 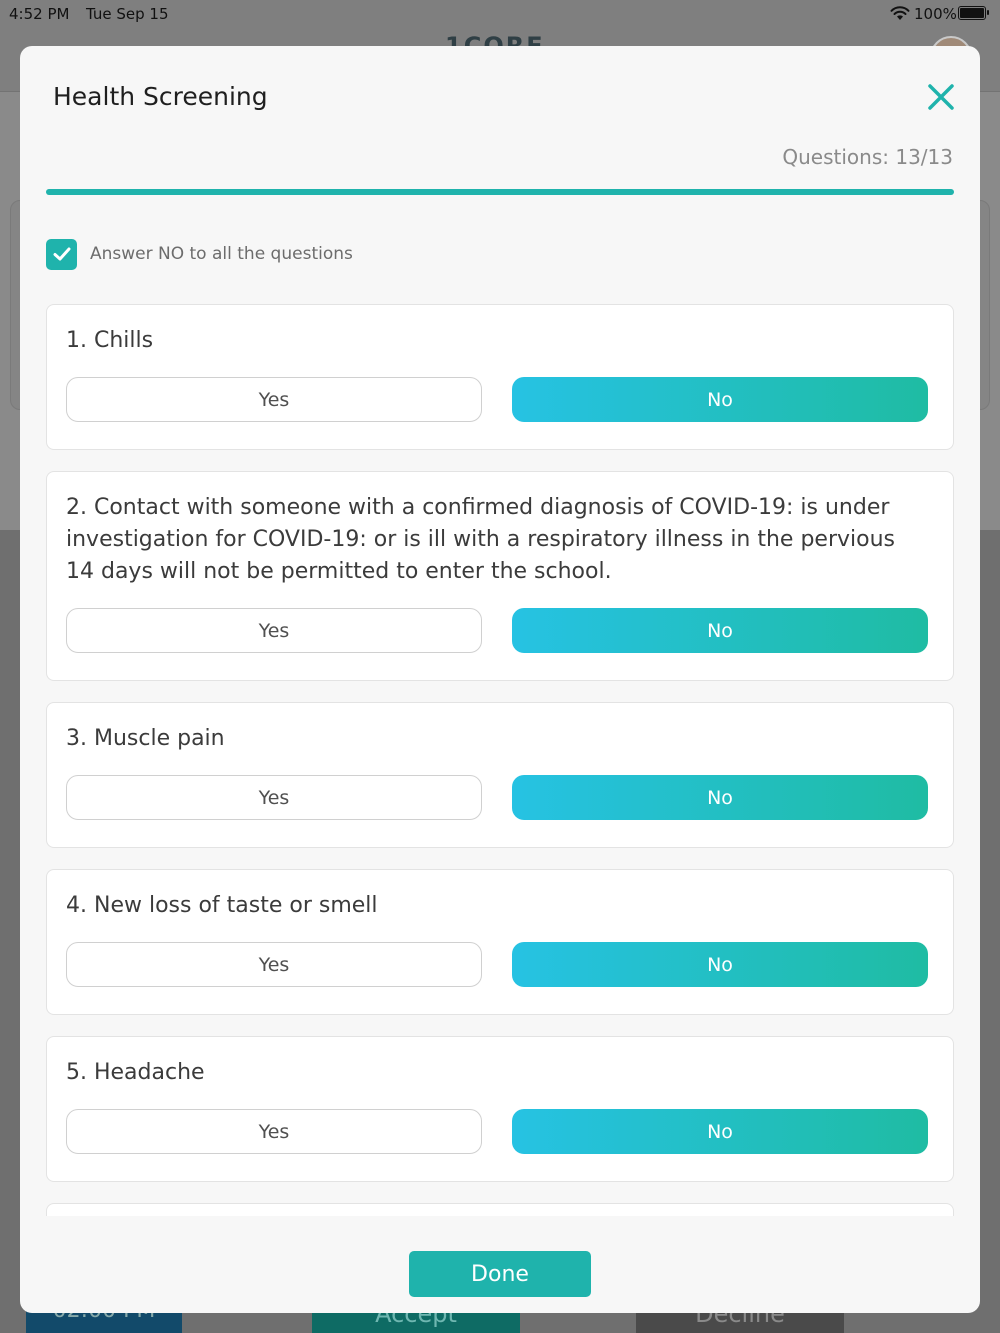 What do you see at coordinates (39, 14) in the screenshot?
I see `status-time: 4:52 PM` at bounding box center [39, 14].